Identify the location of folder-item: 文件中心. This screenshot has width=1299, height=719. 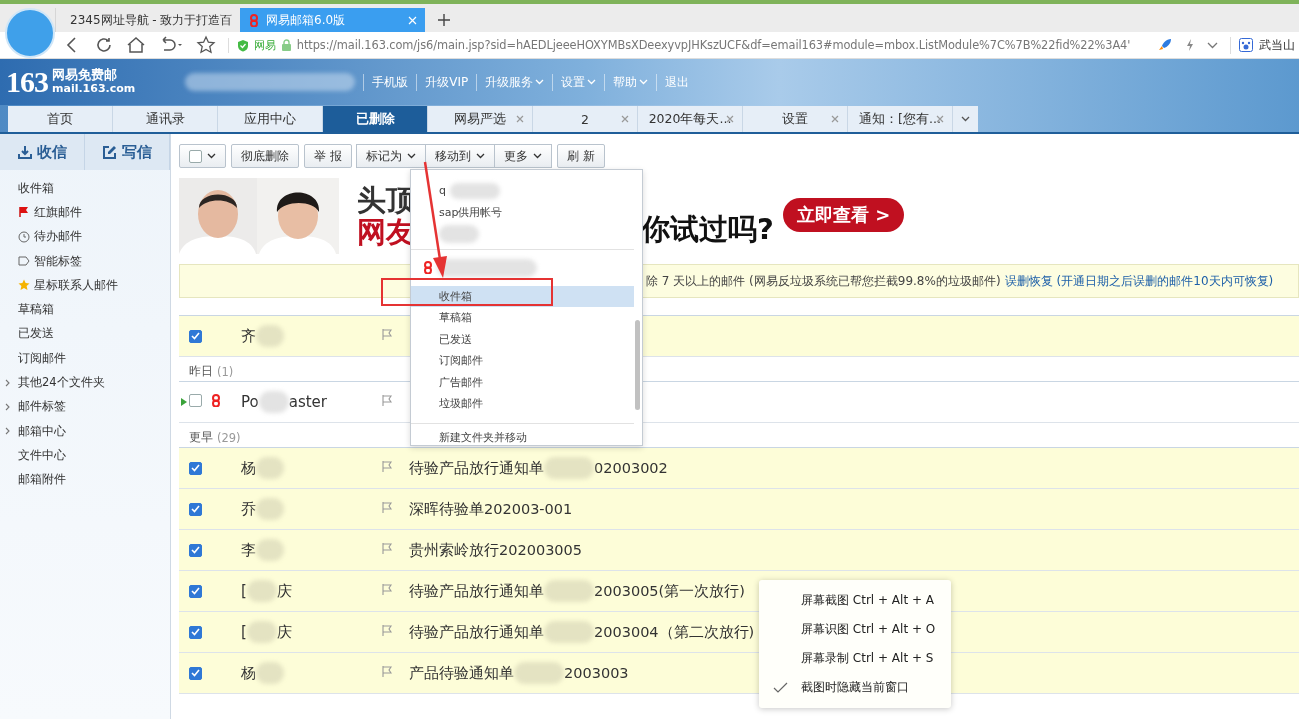
(85, 455).